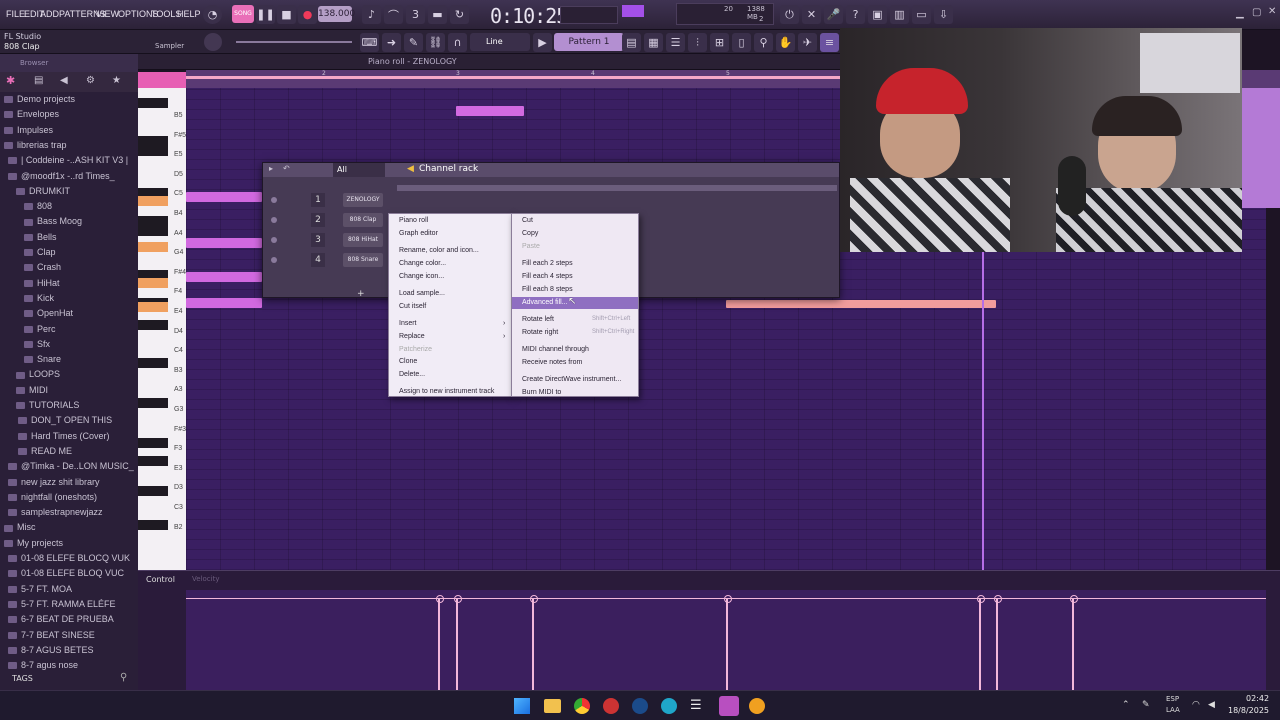 This screenshot has width=1280, height=720. Describe the element at coordinates (64, 80) in the screenshot. I see `browser-speaker-icon: ◀` at that location.